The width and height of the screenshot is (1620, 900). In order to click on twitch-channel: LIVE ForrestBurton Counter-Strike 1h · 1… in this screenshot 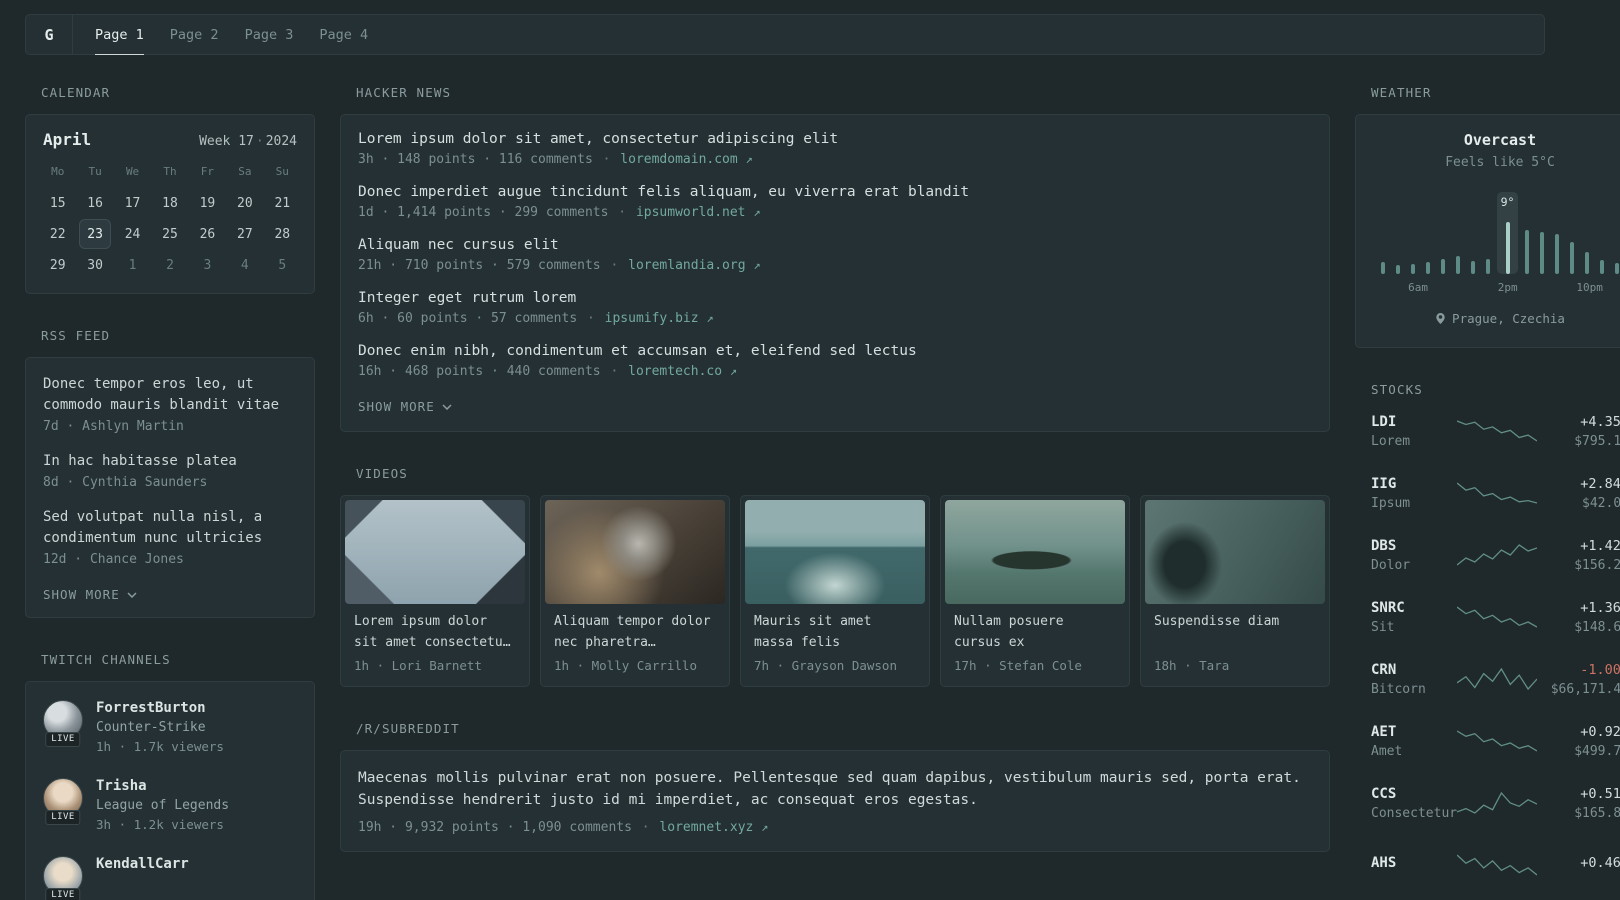, I will do `click(170, 727)`.